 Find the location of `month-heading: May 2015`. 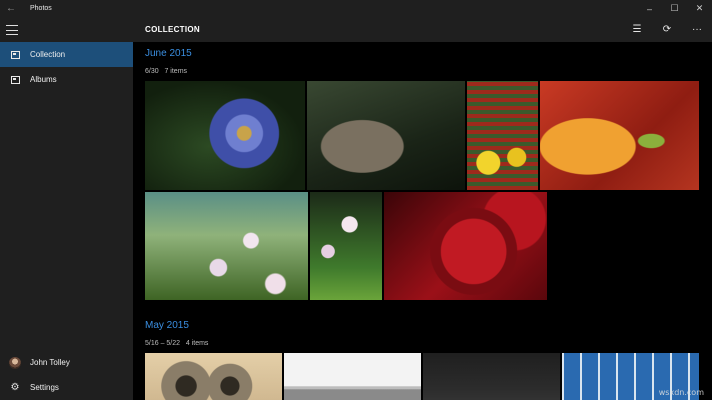

month-heading: May 2015 is located at coordinates (167, 325).